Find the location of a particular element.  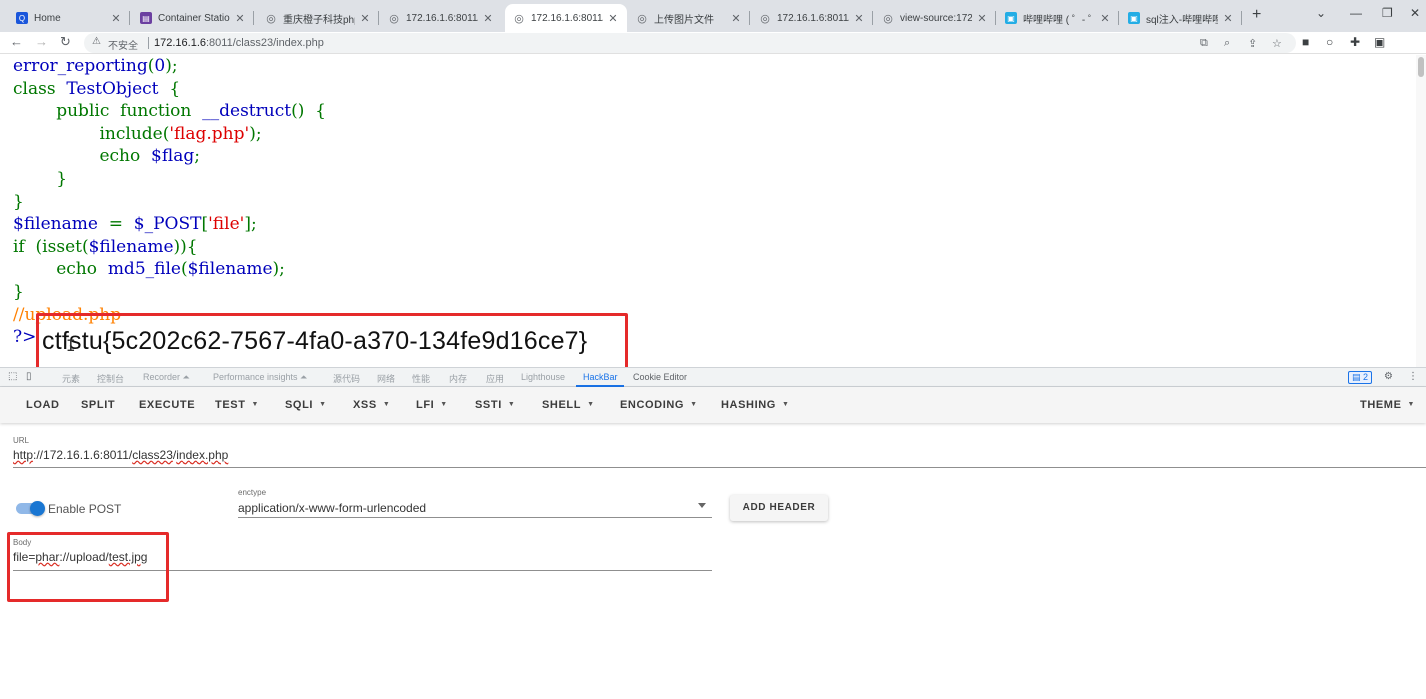

minimize-icon: — is located at coordinates (1356, 13).